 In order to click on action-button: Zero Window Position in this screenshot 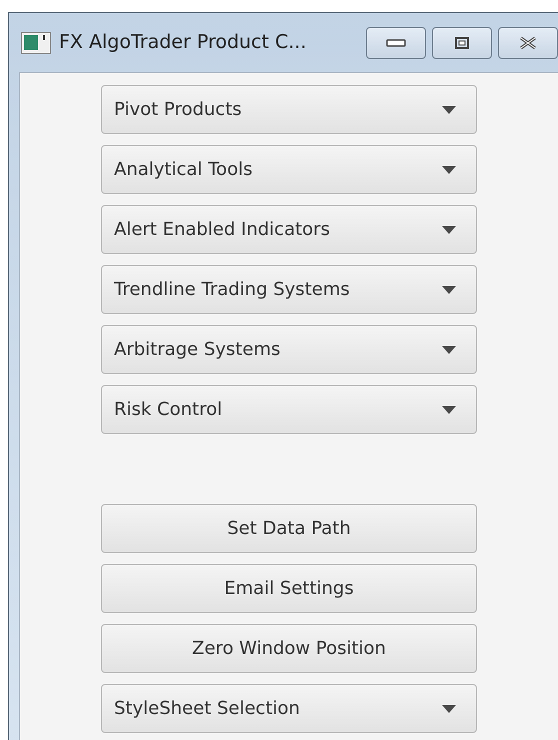, I will do `click(289, 648)`.